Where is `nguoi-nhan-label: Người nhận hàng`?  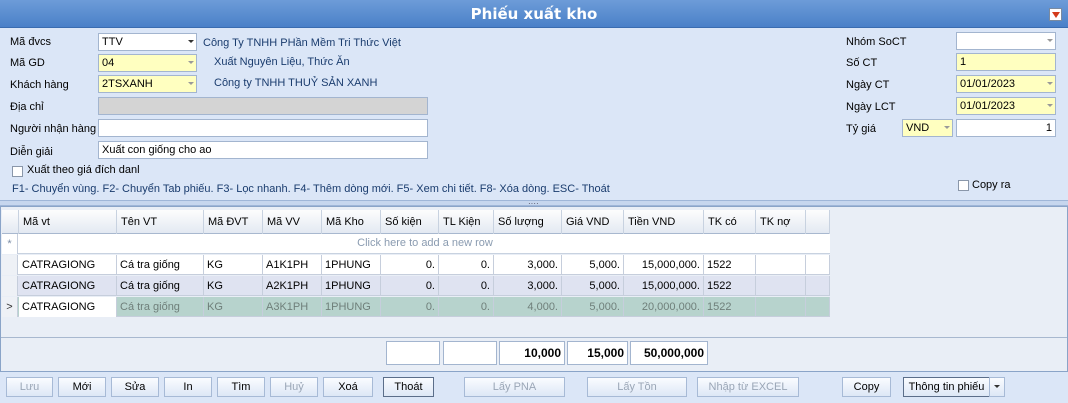 nguoi-nhan-label: Người nhận hàng is located at coordinates (53, 129).